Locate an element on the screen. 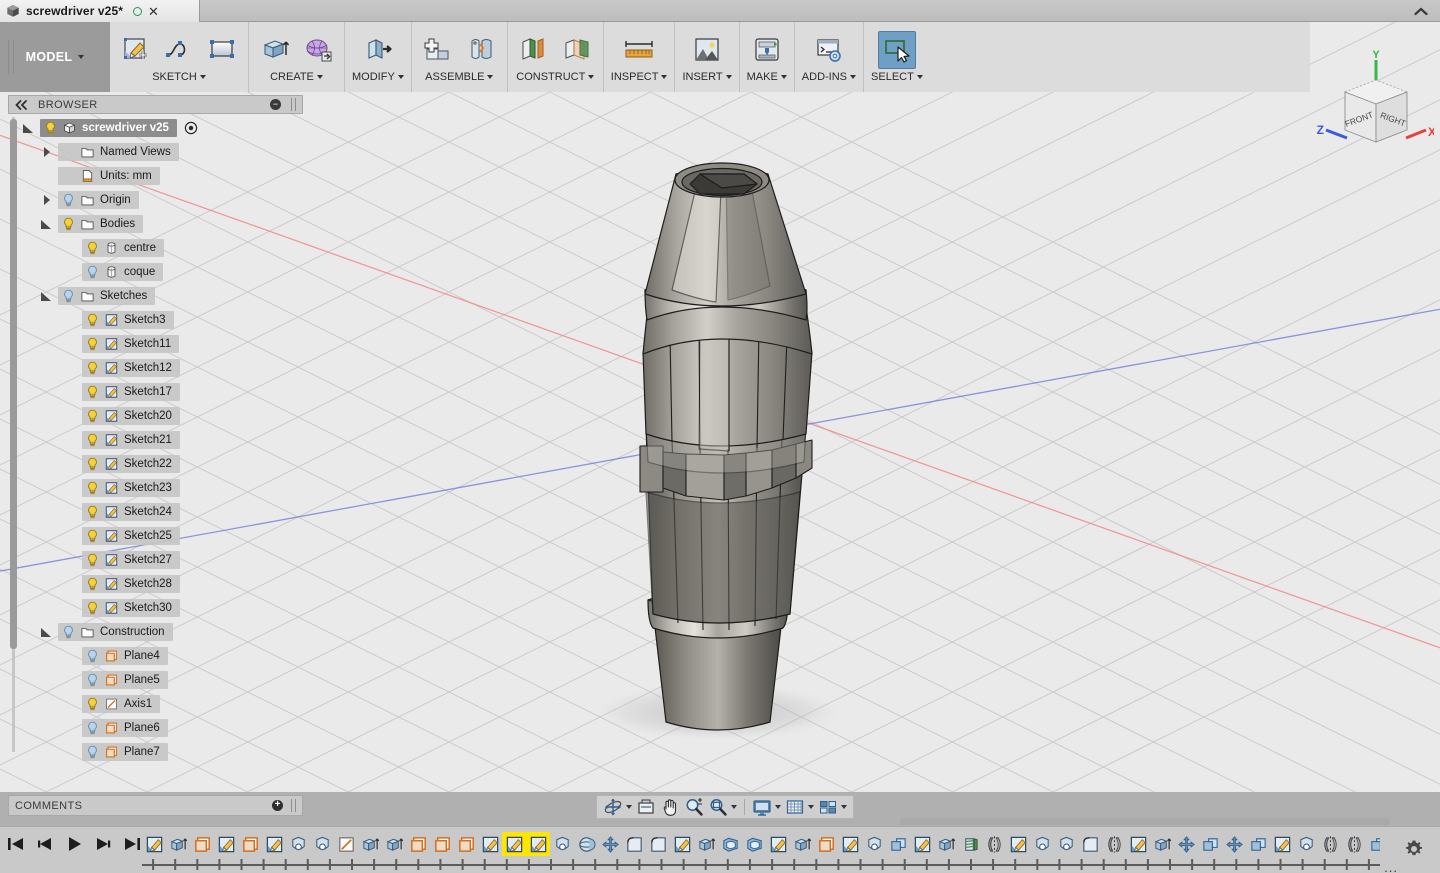 The image size is (1440, 873). insert-image-icon is located at coordinates (707, 50).